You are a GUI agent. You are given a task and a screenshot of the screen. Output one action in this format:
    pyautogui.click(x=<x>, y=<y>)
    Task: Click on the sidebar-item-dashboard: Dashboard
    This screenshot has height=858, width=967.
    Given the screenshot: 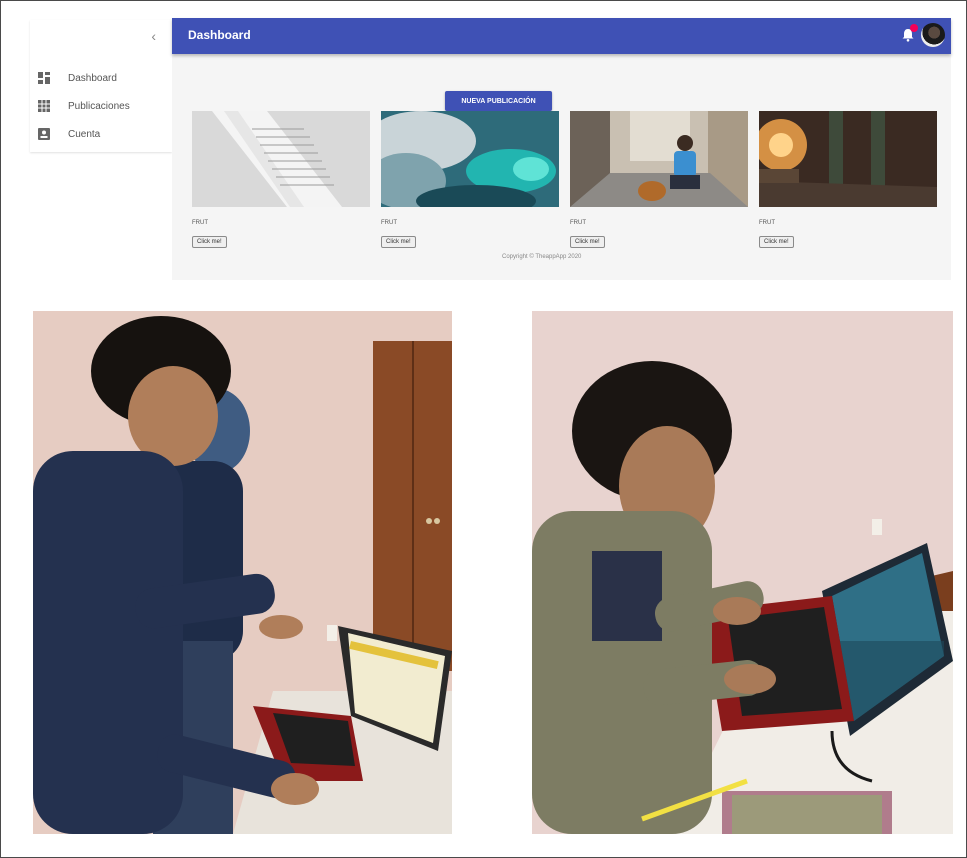 What is the action you would take?
    pyautogui.click(x=101, y=78)
    